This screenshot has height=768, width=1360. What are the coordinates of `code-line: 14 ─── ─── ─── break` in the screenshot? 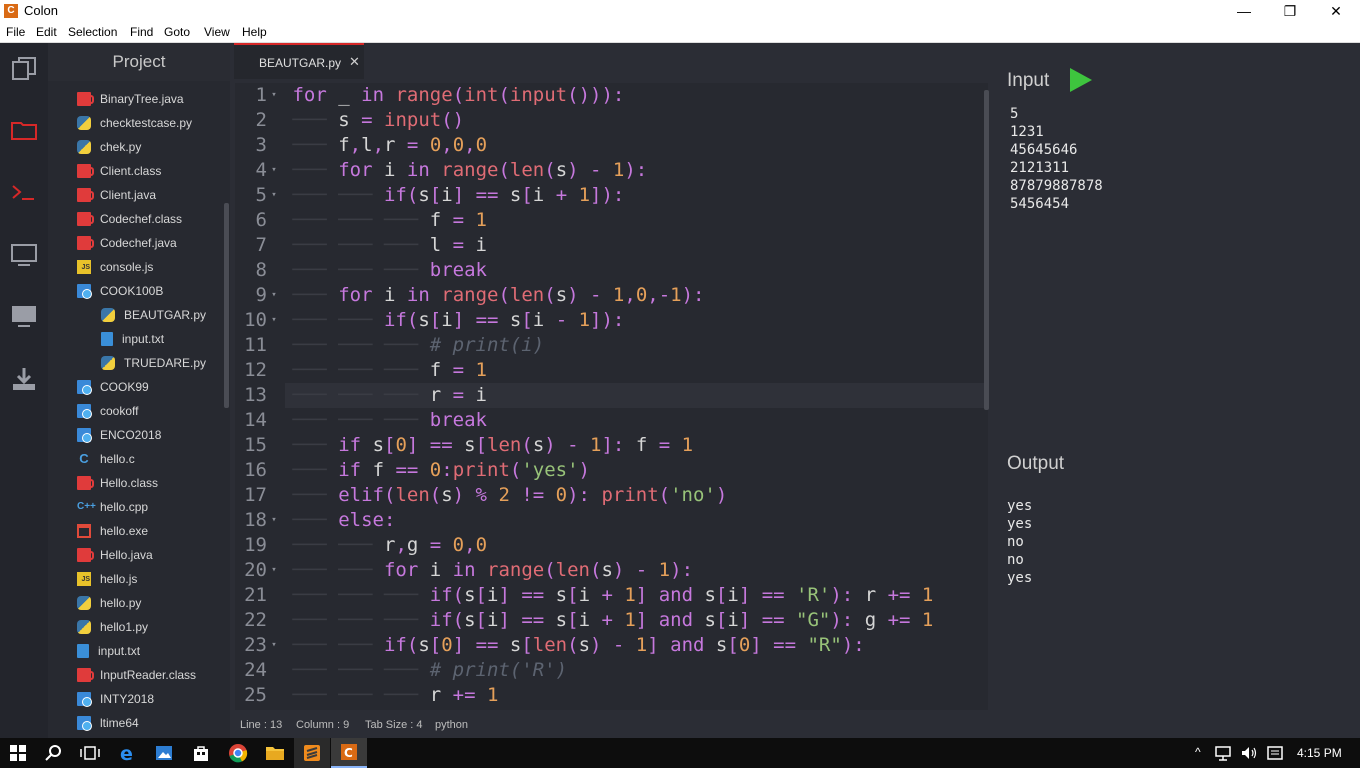 It's located at (611, 420).